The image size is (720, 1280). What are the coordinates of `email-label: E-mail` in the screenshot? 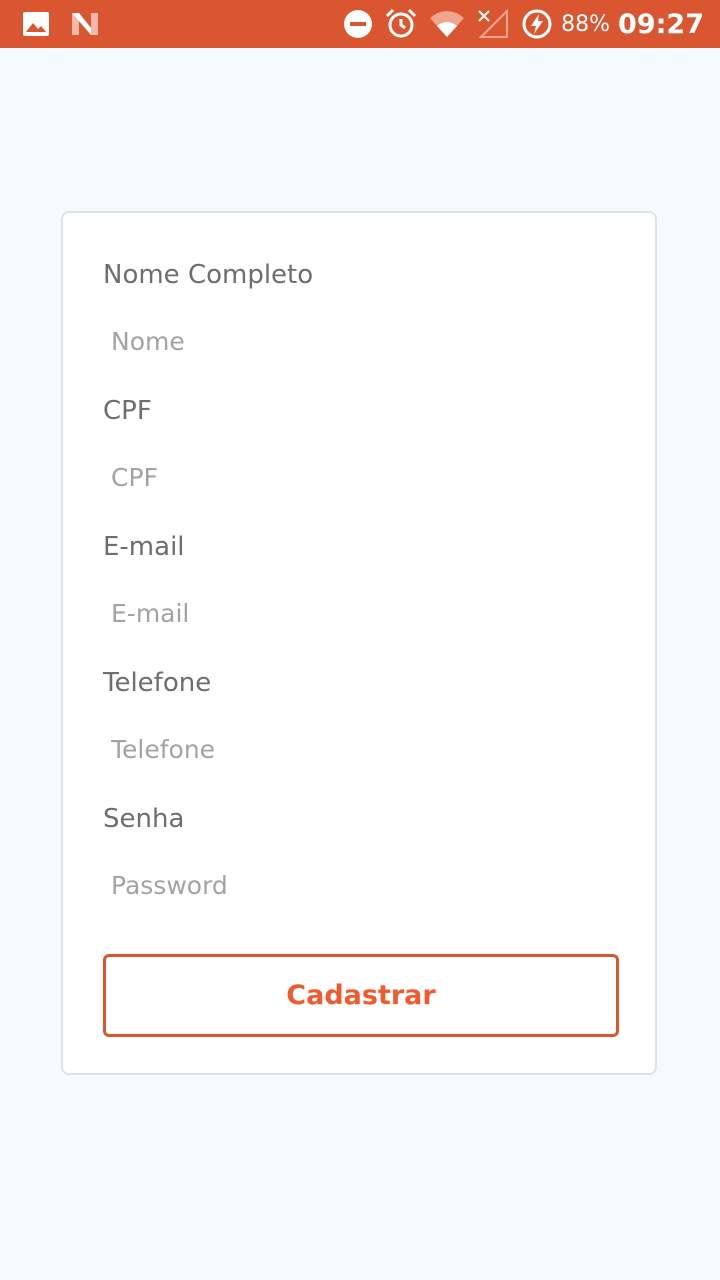 It's located at (144, 547).